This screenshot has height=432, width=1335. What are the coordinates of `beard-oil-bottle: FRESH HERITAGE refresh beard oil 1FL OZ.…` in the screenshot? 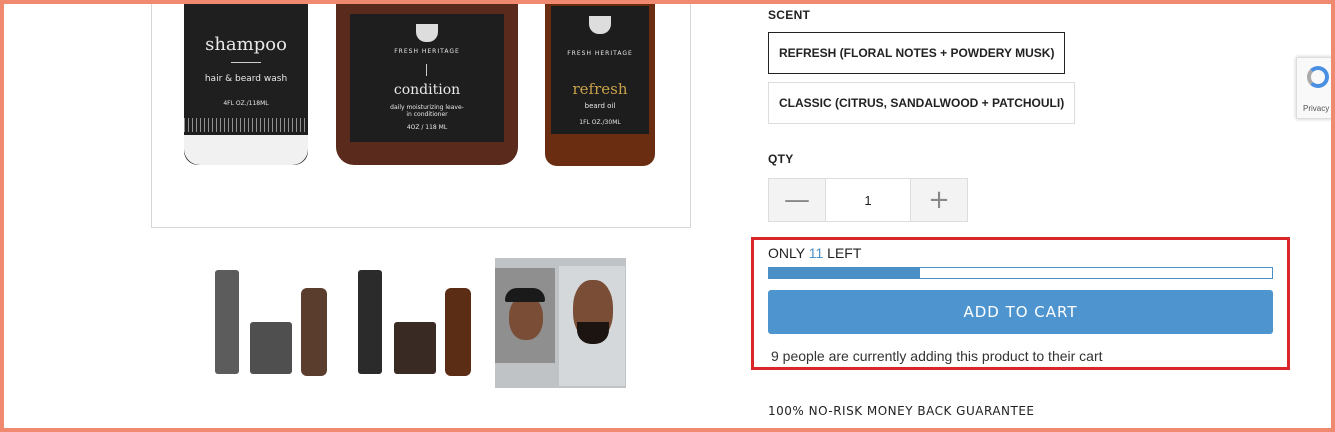 It's located at (600, 83).